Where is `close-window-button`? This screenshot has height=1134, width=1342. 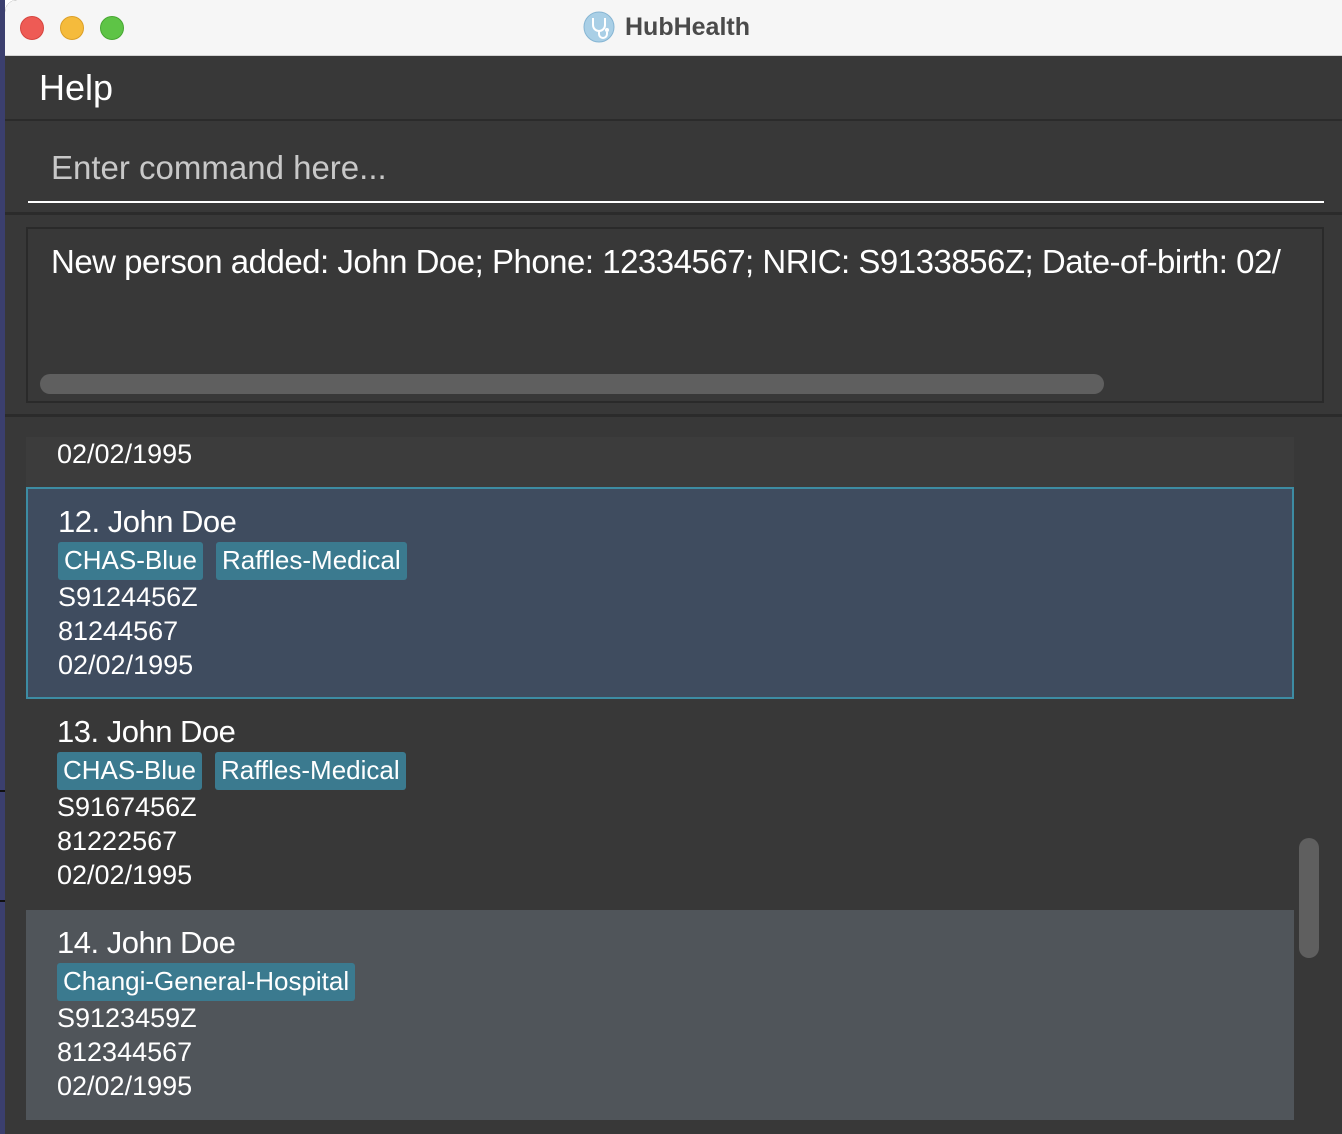
close-window-button is located at coordinates (32, 28).